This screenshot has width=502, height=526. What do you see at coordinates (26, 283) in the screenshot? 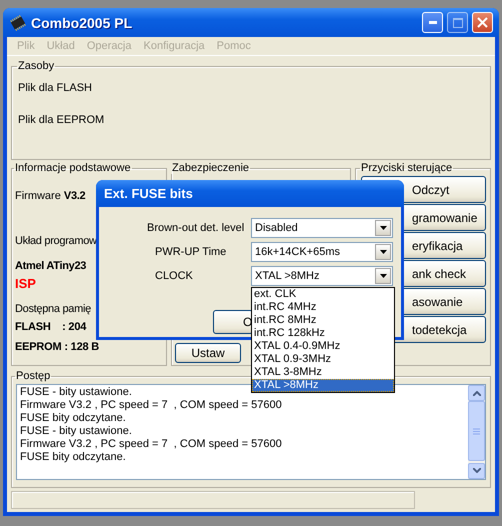
I see `mode-label: ISP` at bounding box center [26, 283].